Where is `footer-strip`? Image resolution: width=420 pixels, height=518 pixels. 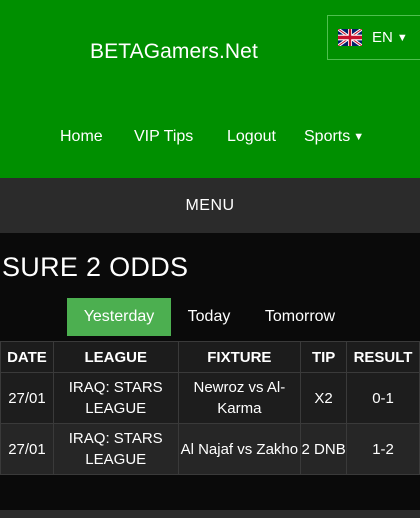 footer-strip is located at coordinates (210, 514).